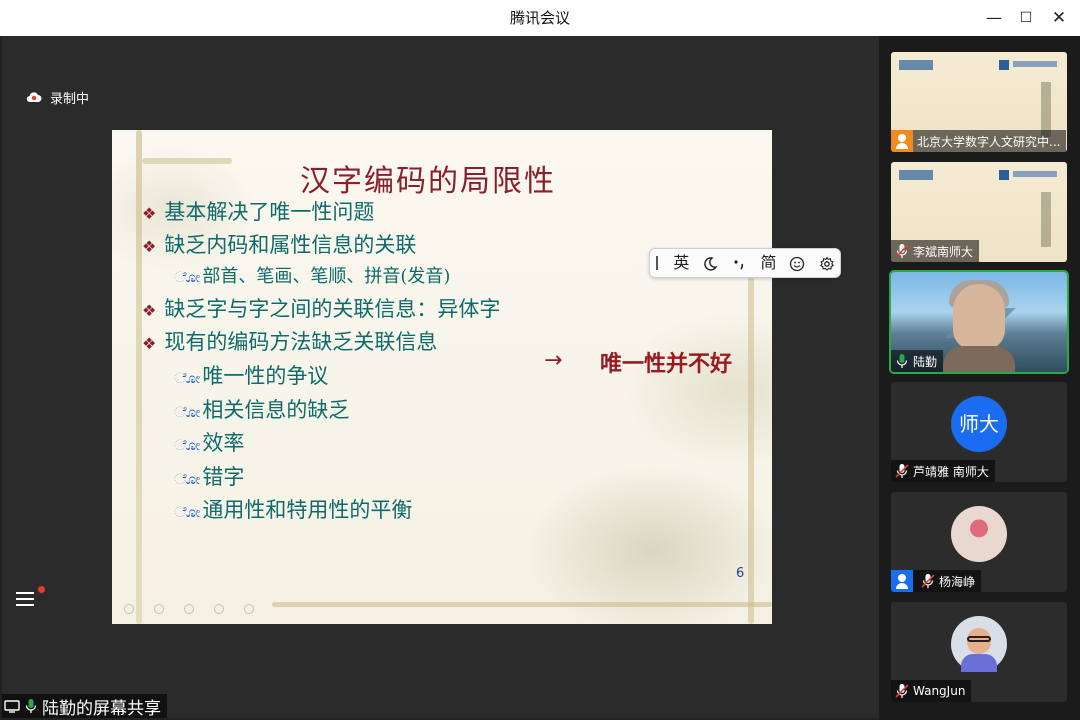 This screenshot has height=720, width=1080. Describe the element at coordinates (70, 99) in the screenshot. I see `recording-label: 录制中` at that location.